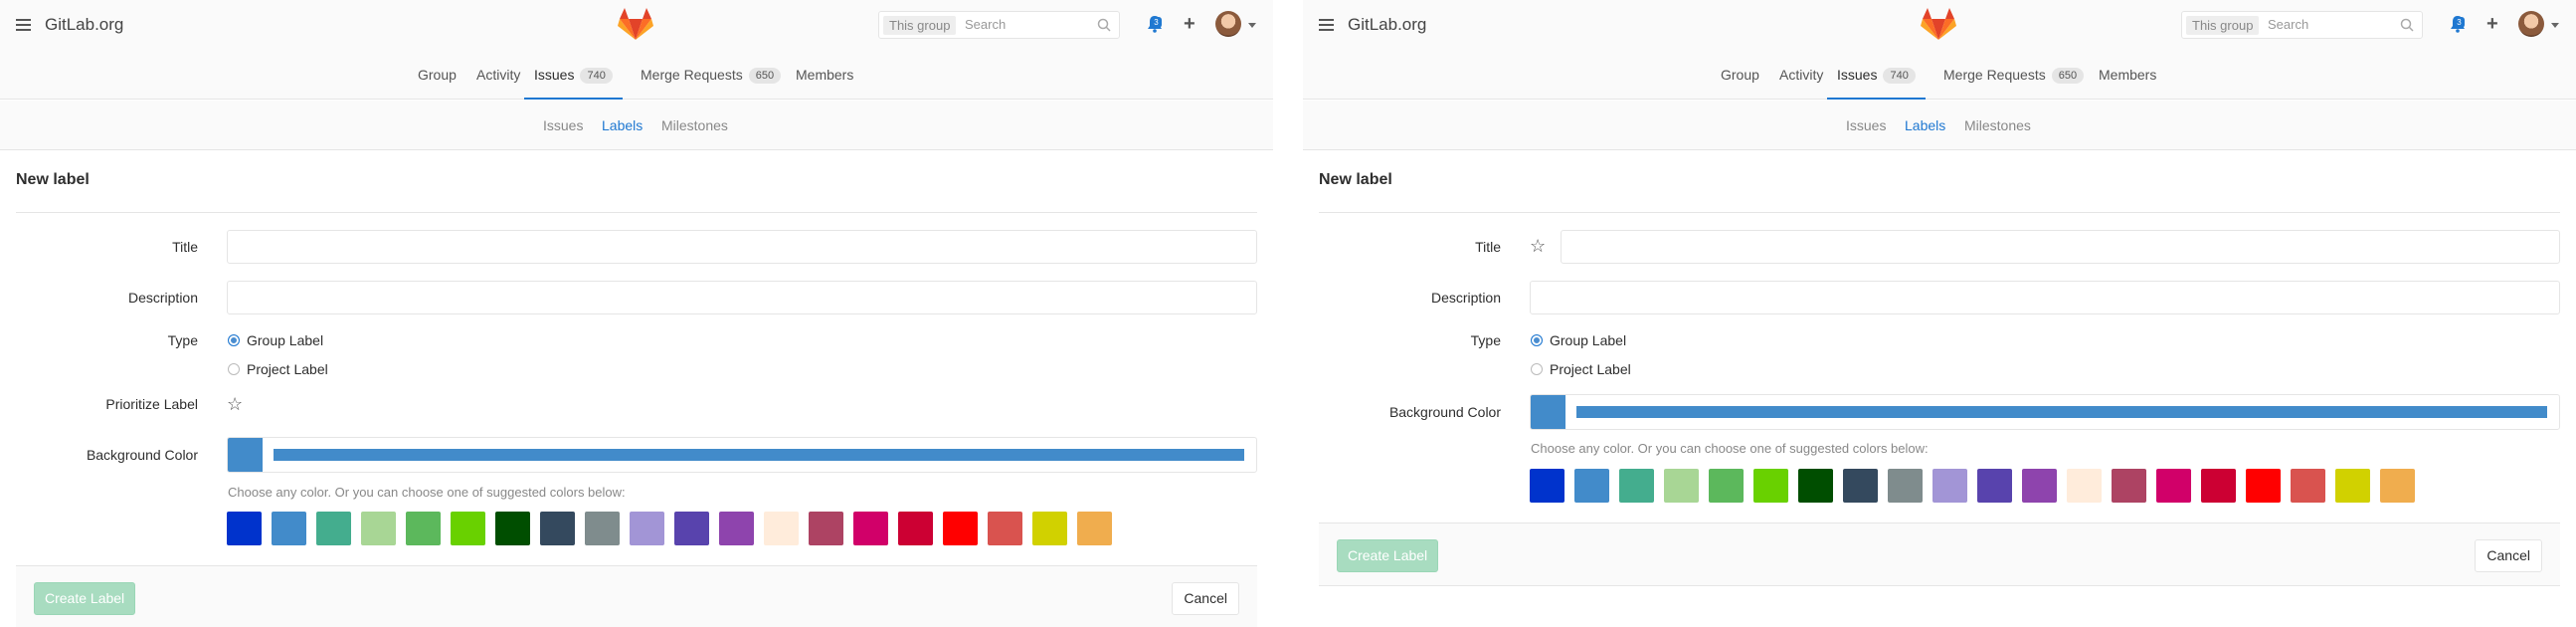 Image resolution: width=2576 pixels, height=627 pixels. I want to click on suggested-colors, so click(694, 528).